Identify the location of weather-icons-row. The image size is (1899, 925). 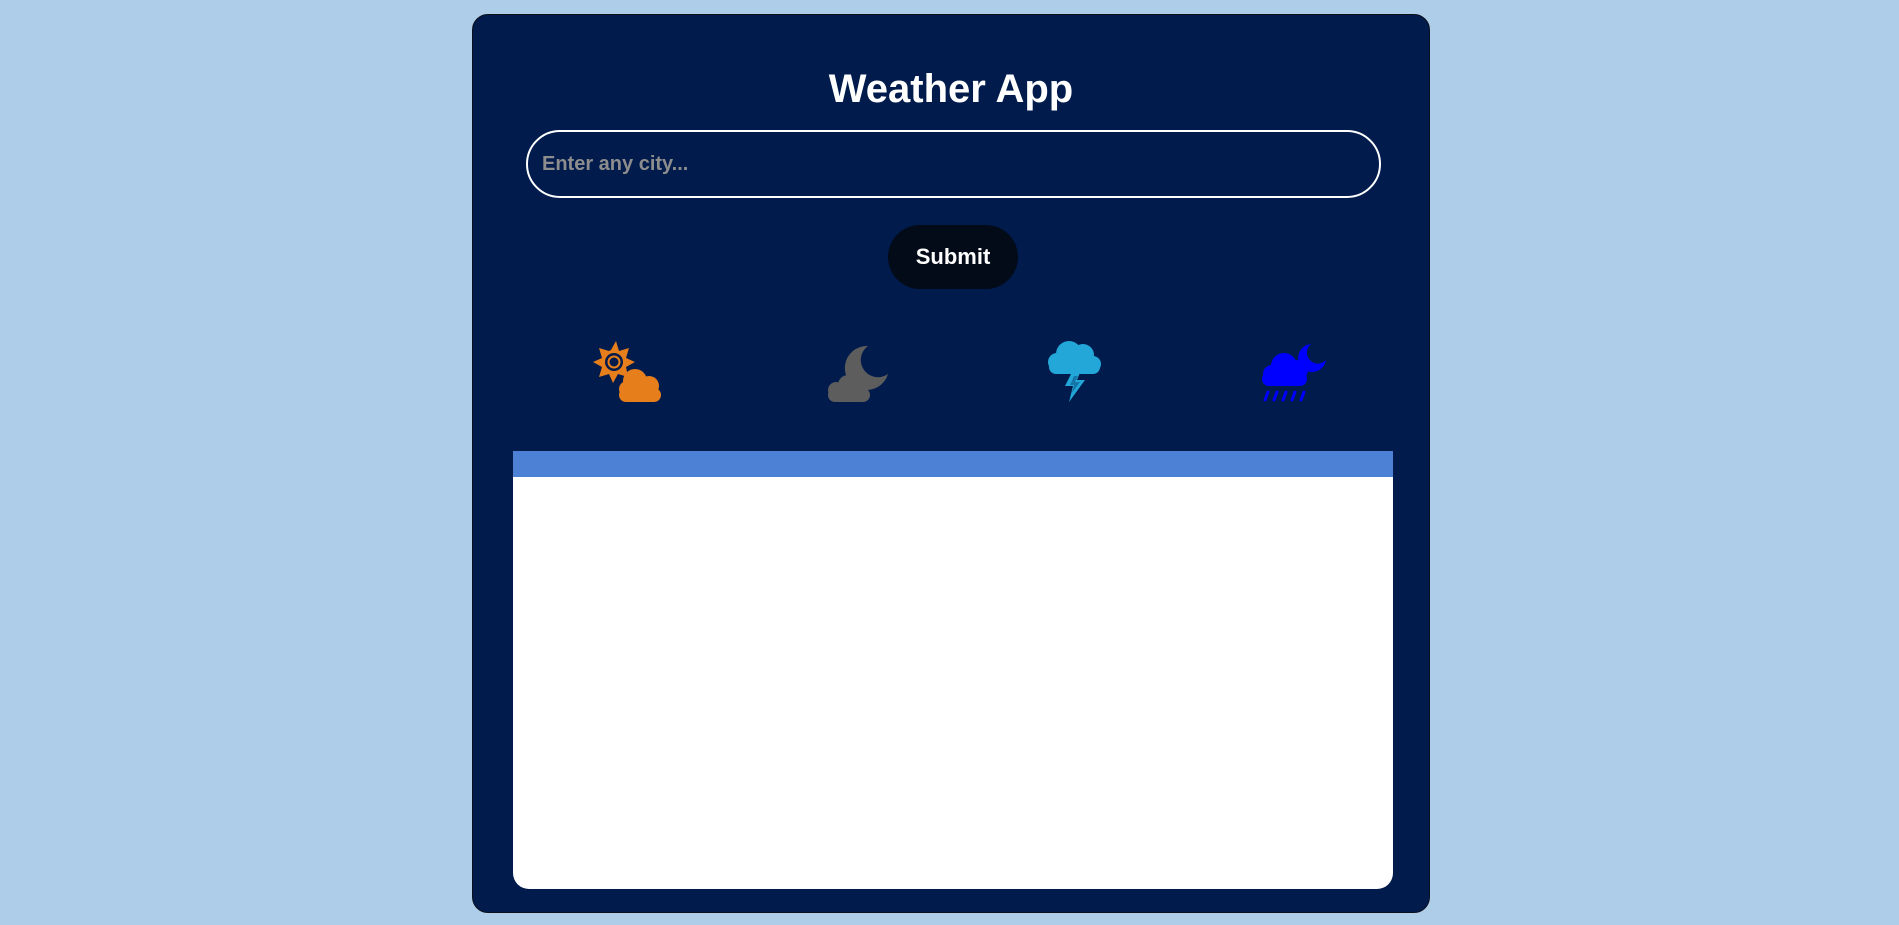
(951, 375).